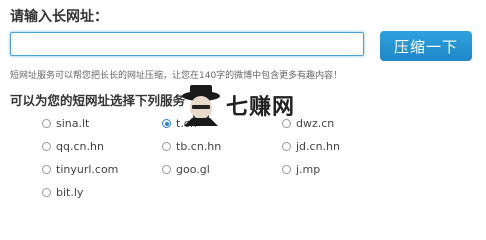  What do you see at coordinates (201, 105) in the screenshot?
I see `hat-man-logo-icon` at bounding box center [201, 105].